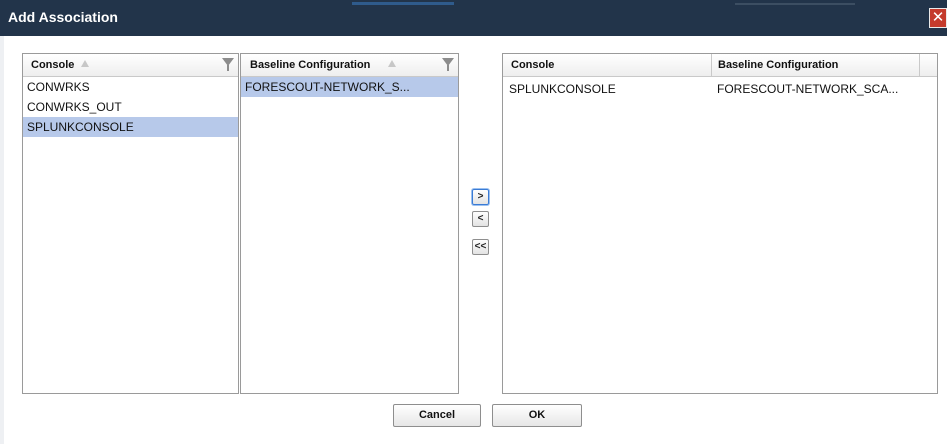 The height and width of the screenshot is (444, 947). I want to click on cancel-button: Cancel, so click(437, 415).